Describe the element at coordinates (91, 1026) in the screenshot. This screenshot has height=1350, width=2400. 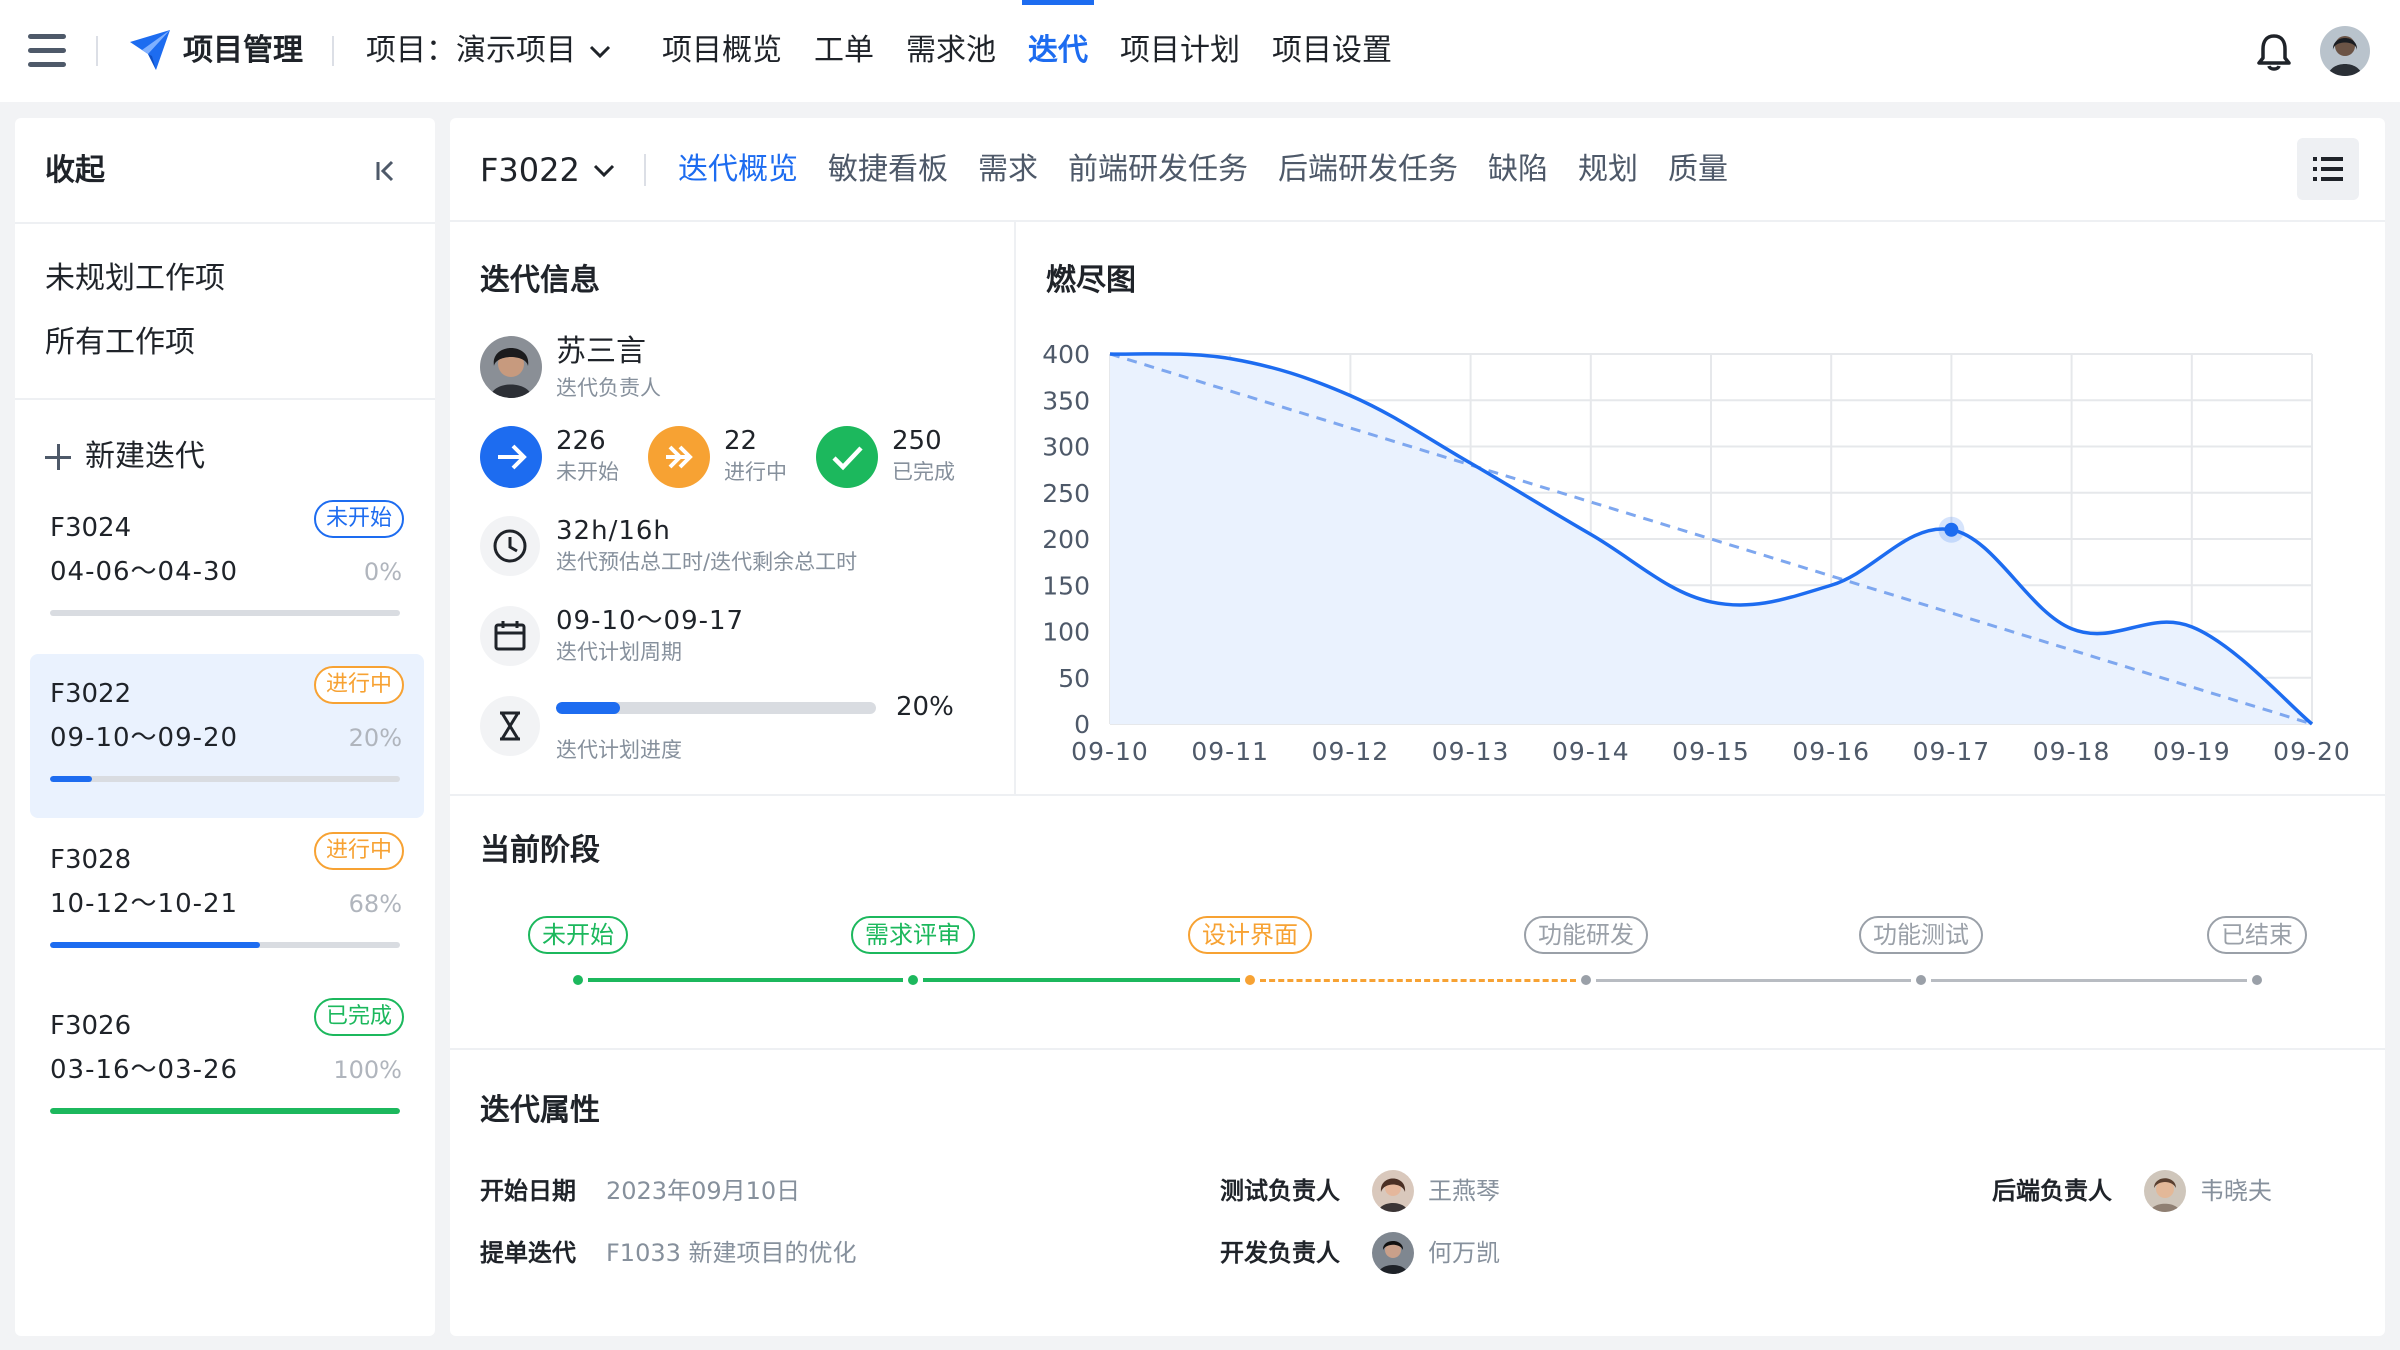
I see `iteration-name: F3026` at that location.